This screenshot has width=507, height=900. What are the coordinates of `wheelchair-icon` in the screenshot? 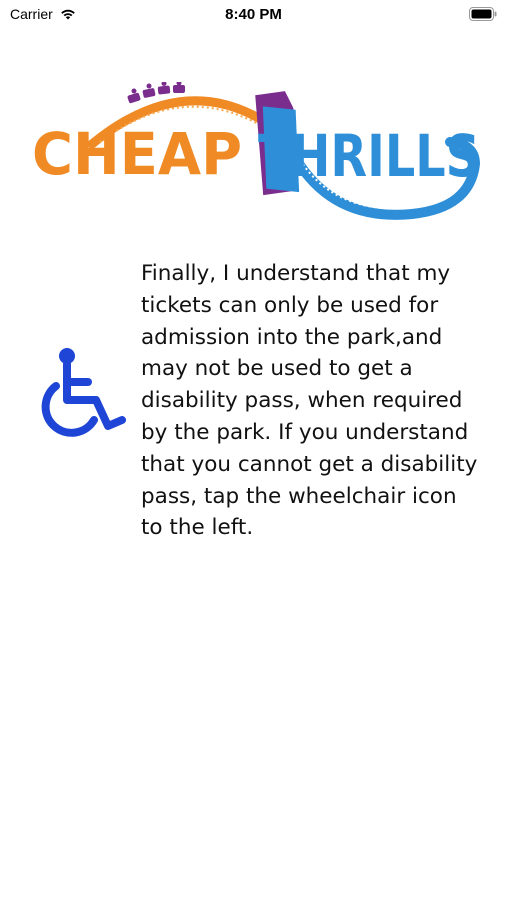 It's located at (83, 392).